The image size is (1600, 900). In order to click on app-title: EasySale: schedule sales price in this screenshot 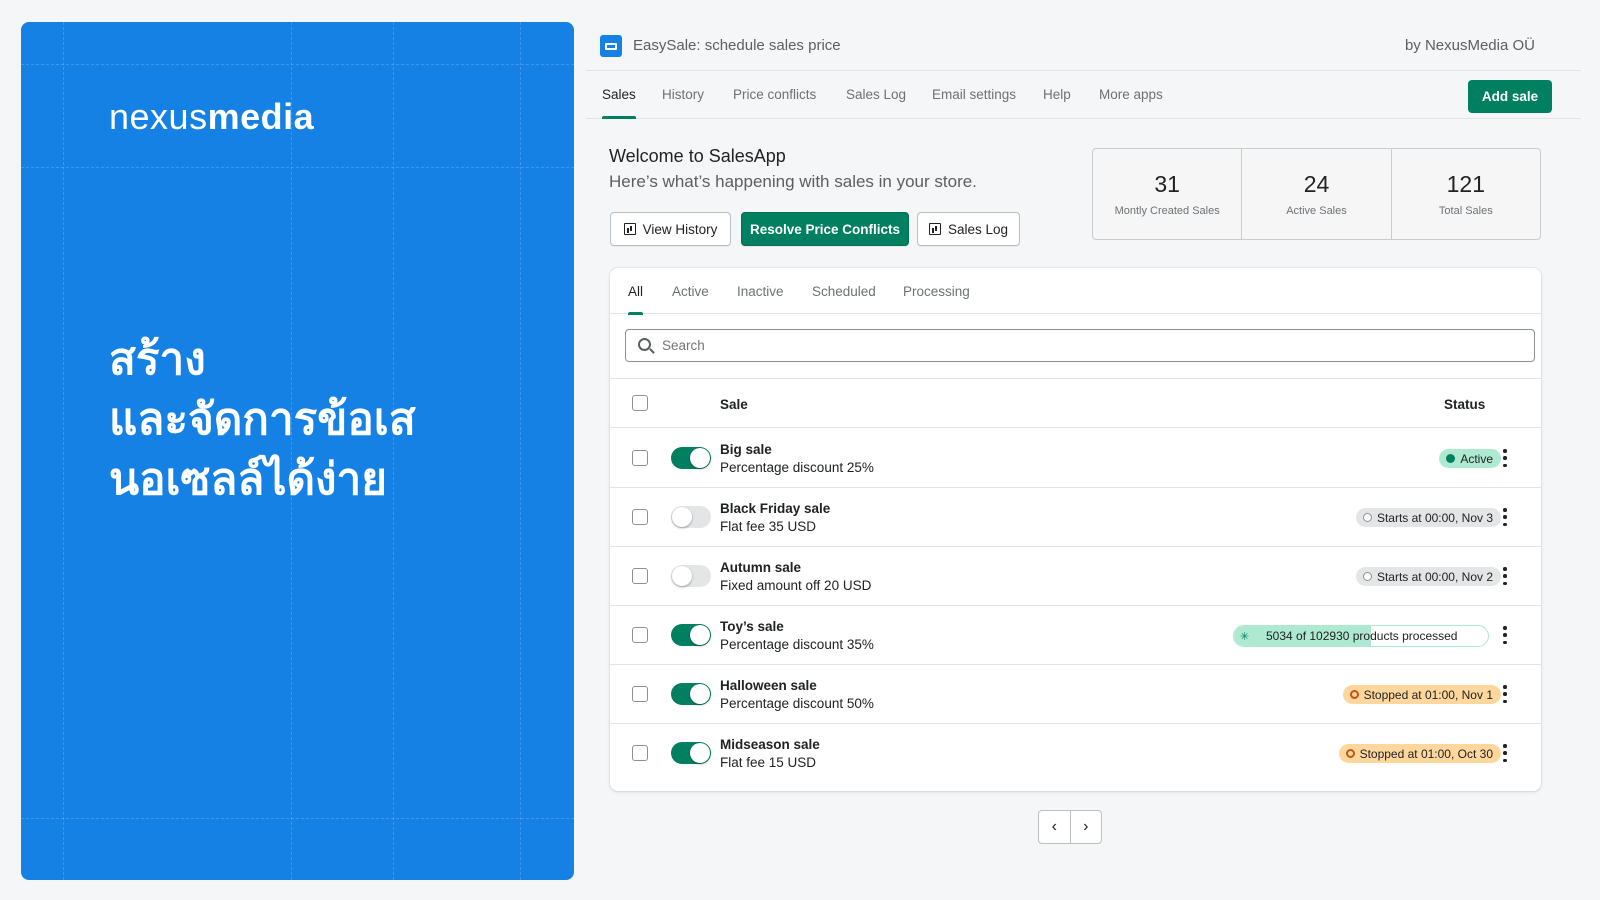, I will do `click(737, 45)`.